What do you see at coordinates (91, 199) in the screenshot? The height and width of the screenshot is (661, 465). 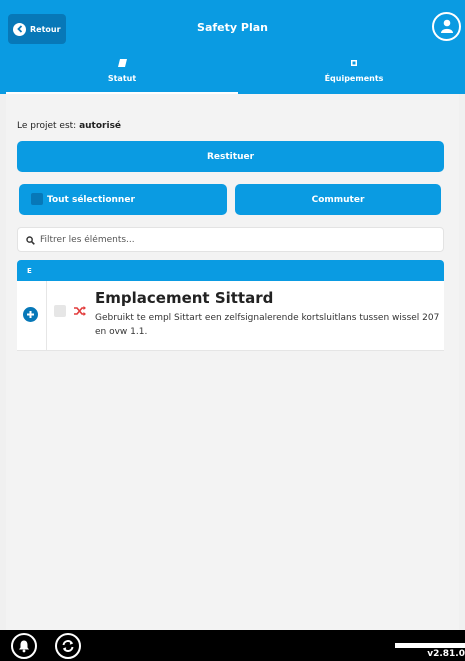 I see `select-all-label: Tout sélectionner` at bounding box center [91, 199].